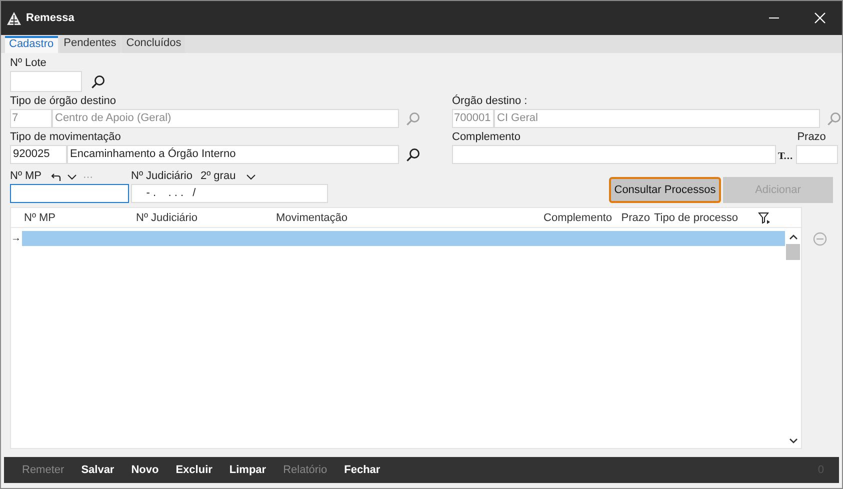 The height and width of the screenshot is (489, 843). I want to click on column-header: Nº Judiciário, so click(206, 218).